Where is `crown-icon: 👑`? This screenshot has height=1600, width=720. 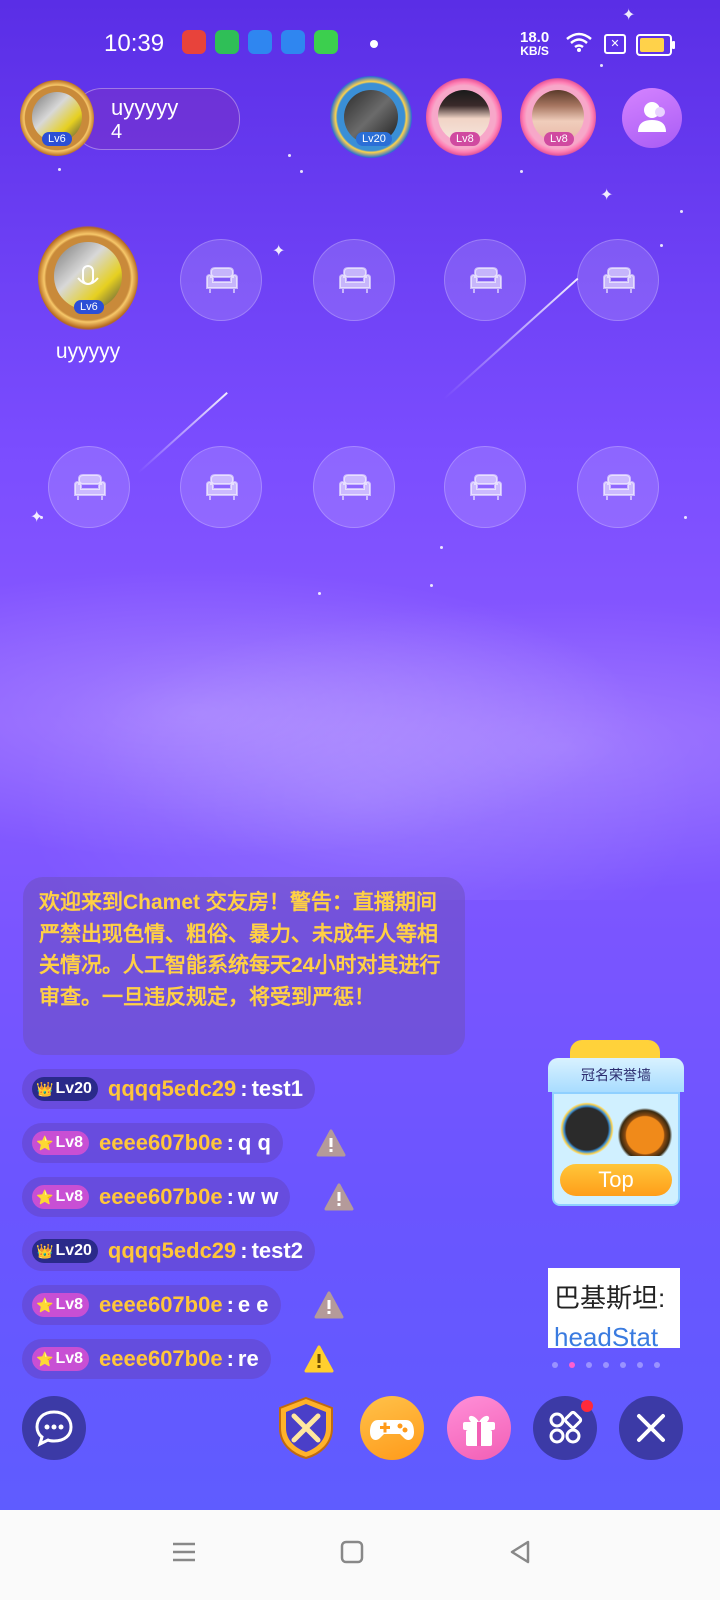
crown-icon: 👑 is located at coordinates (45, 1088).